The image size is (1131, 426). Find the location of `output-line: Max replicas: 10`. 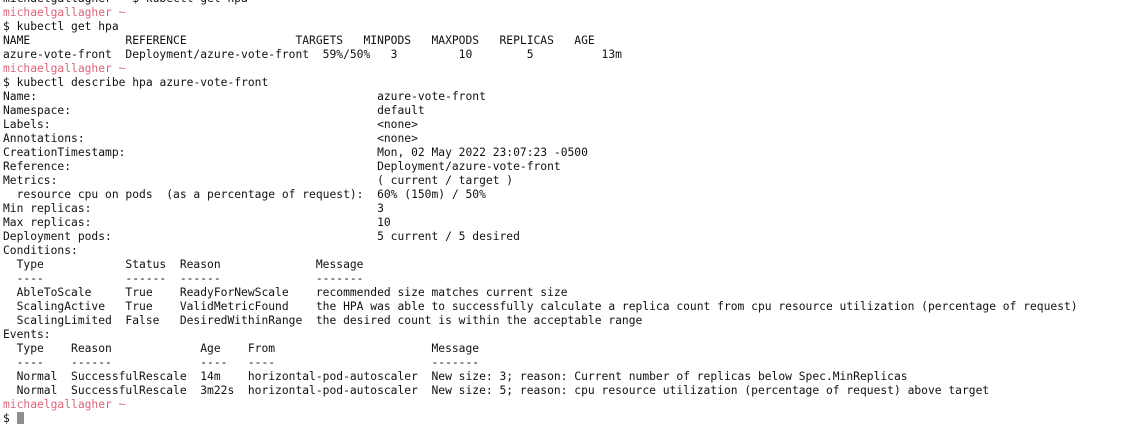

output-line: Max replicas: 10 is located at coordinates (197, 222).